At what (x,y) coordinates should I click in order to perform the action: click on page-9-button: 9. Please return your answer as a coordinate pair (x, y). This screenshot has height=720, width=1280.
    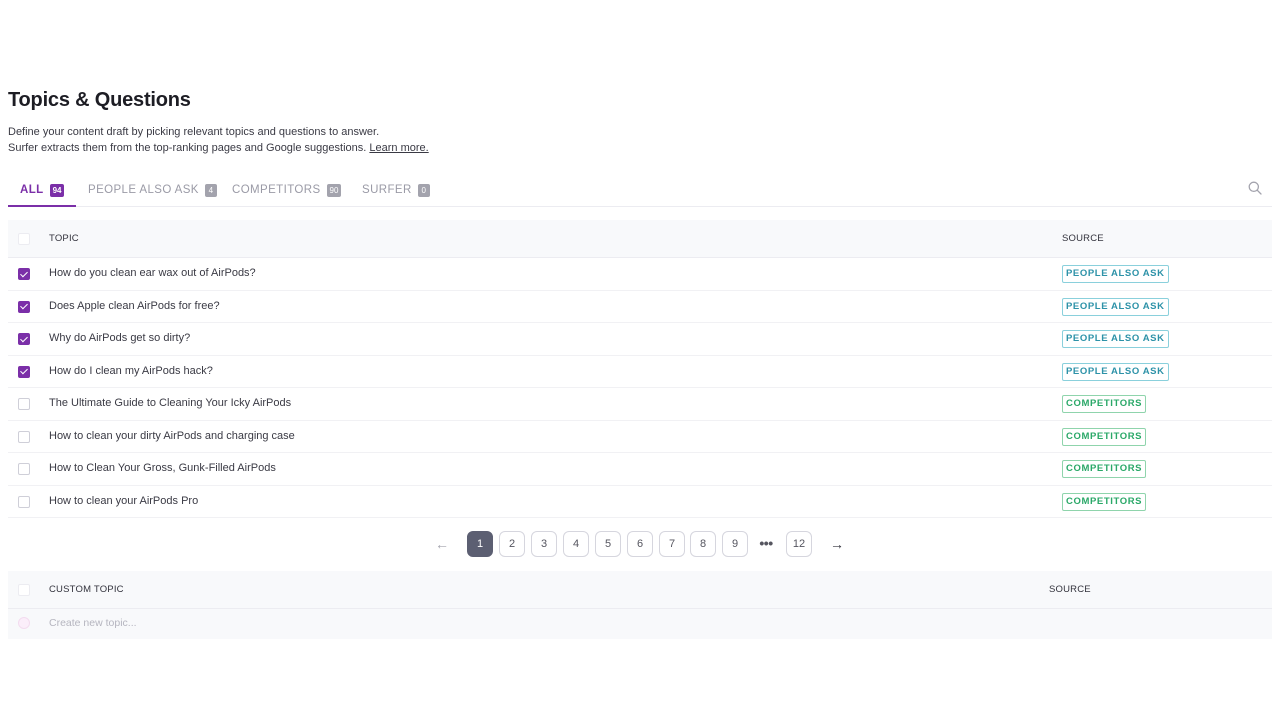
    Looking at the image, I should click on (735, 544).